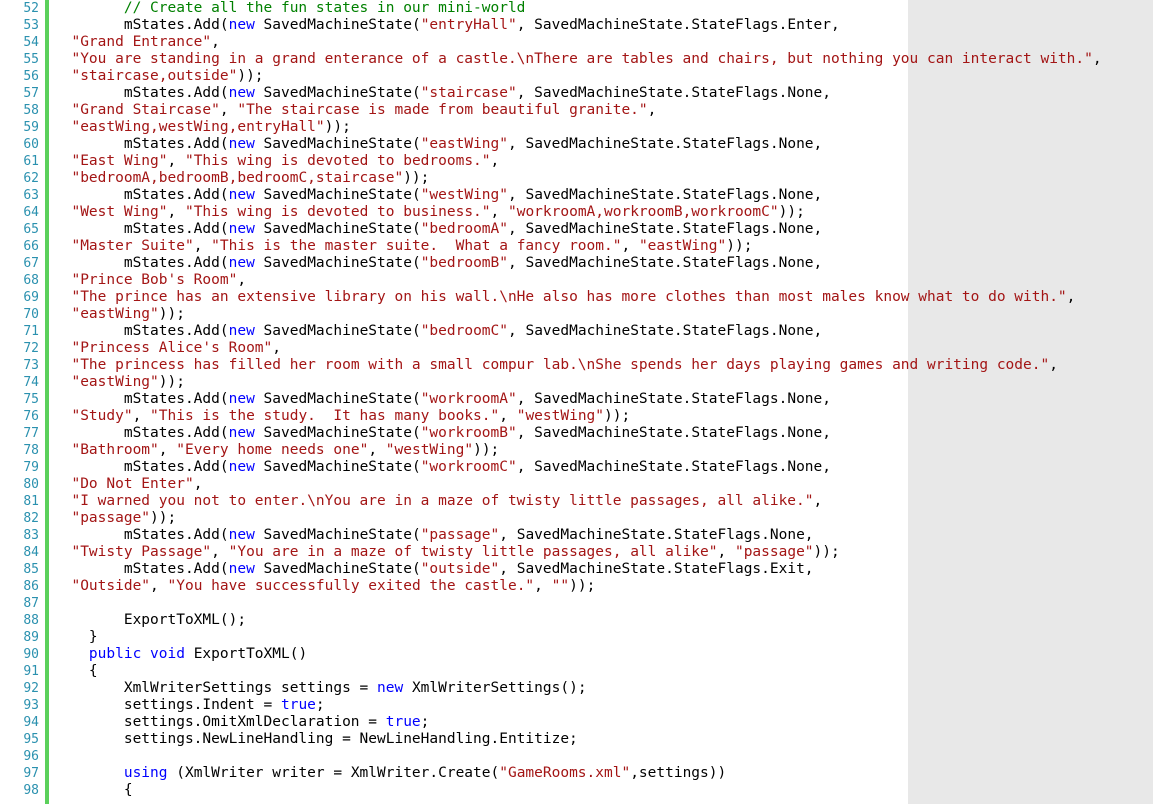 The width and height of the screenshot is (1153, 804). Describe the element at coordinates (198, 127) in the screenshot. I see `string-token: "eastWing,westWing,entryHall"` at that location.